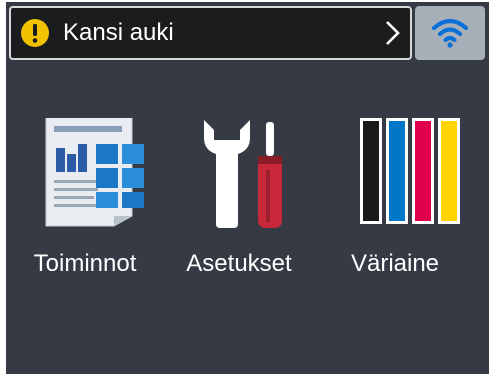  What do you see at coordinates (210, 33) in the screenshot?
I see `status-message-bar: Kansi auki` at bounding box center [210, 33].